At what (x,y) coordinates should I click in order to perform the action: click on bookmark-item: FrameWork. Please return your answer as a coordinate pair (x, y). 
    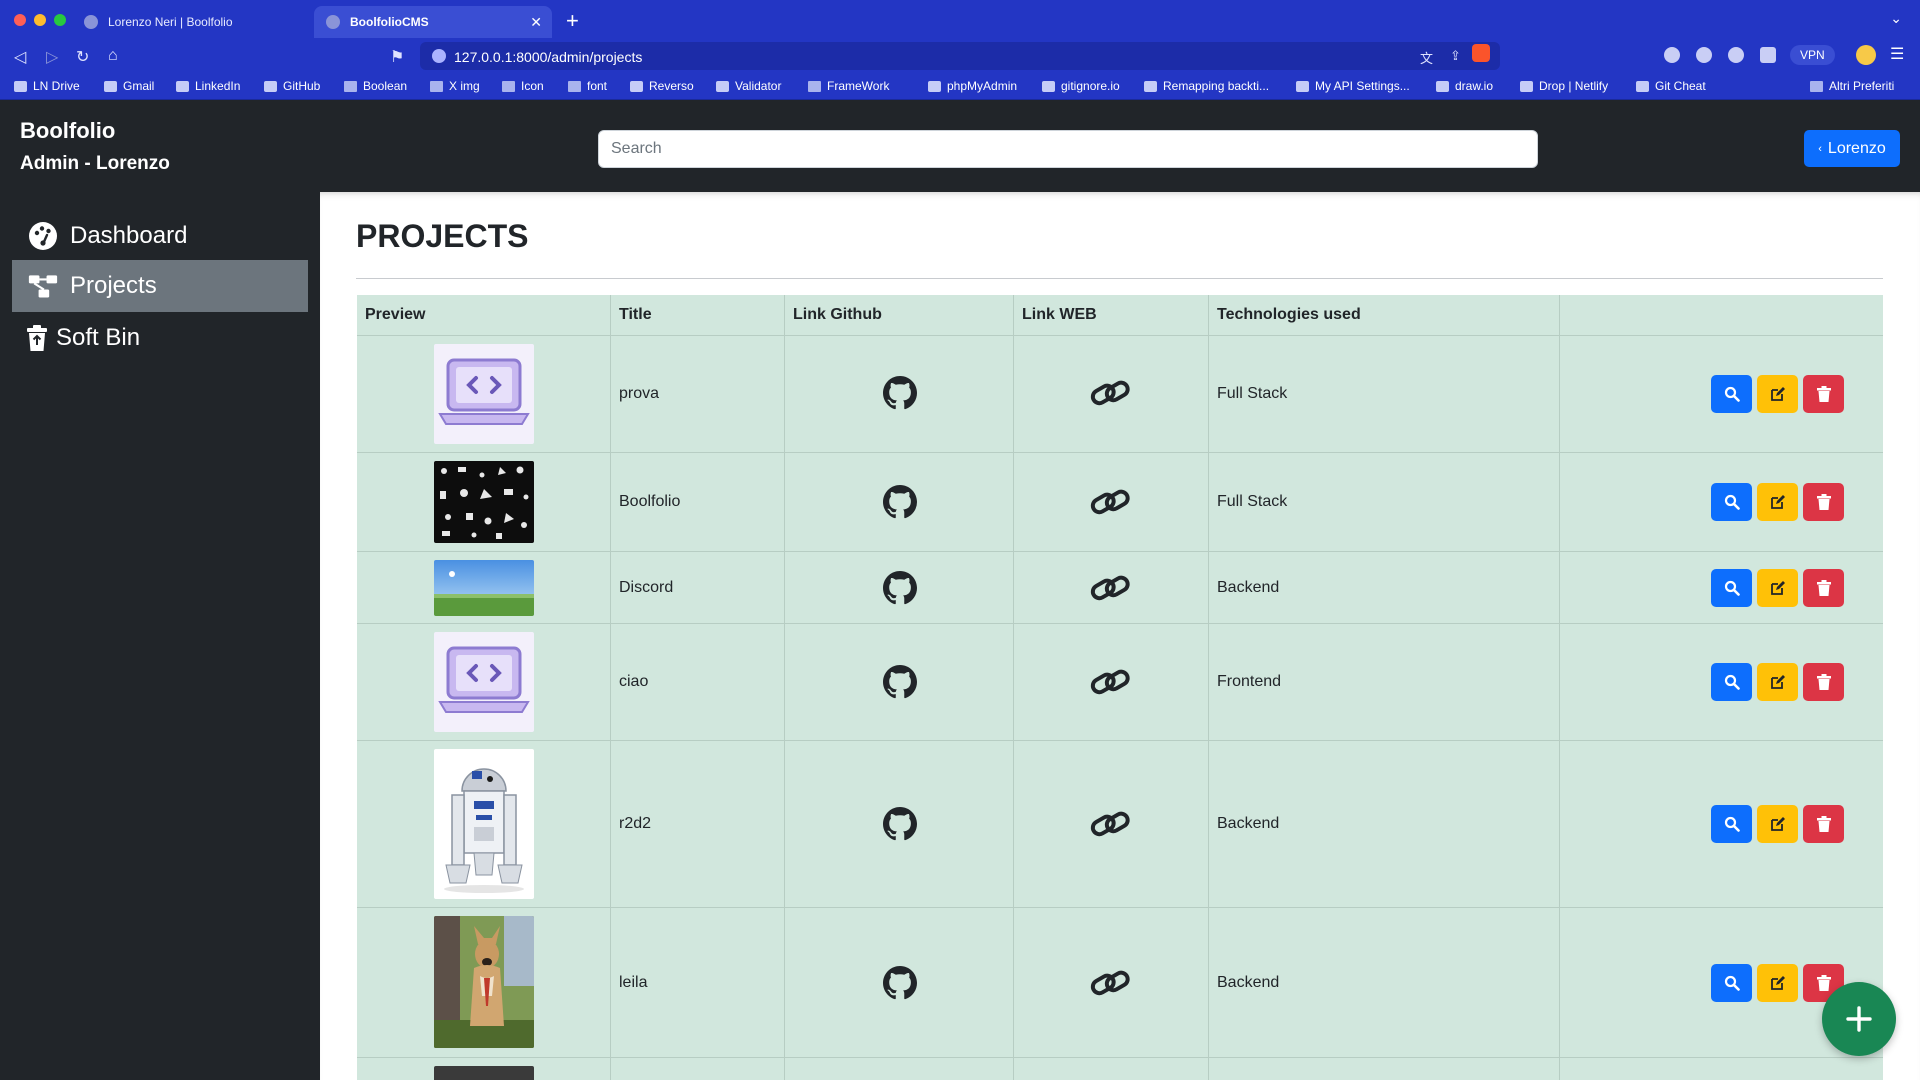
    Looking at the image, I should click on (848, 86).